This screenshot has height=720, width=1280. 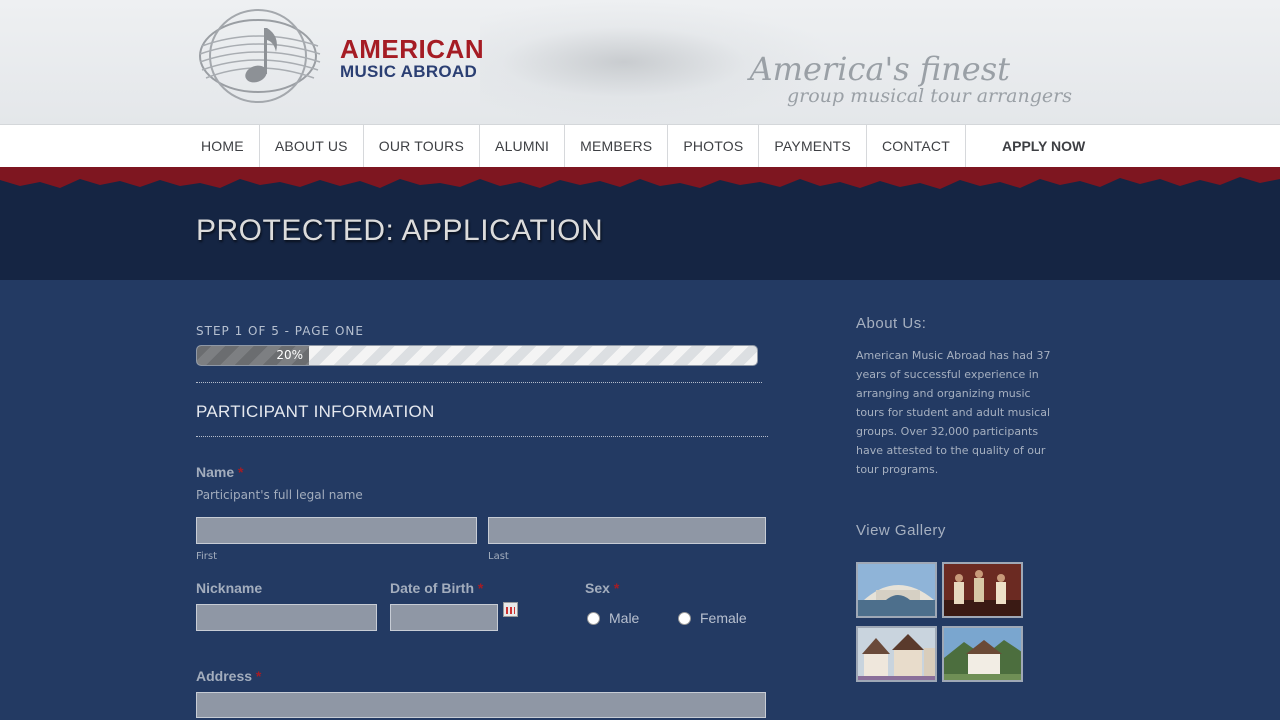 What do you see at coordinates (422, 146) in the screenshot?
I see `nav-item-our-tours: OUR TOURS` at bounding box center [422, 146].